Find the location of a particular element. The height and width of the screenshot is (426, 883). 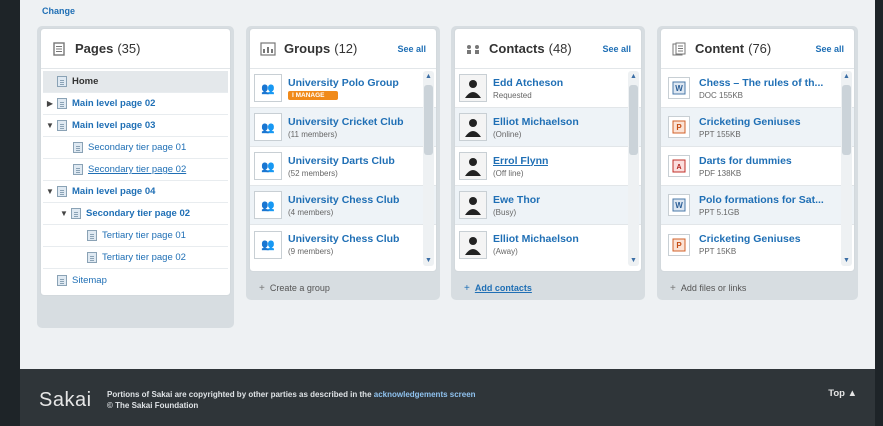

footer-line2: © The Sakai Foundation is located at coordinates (153, 405).